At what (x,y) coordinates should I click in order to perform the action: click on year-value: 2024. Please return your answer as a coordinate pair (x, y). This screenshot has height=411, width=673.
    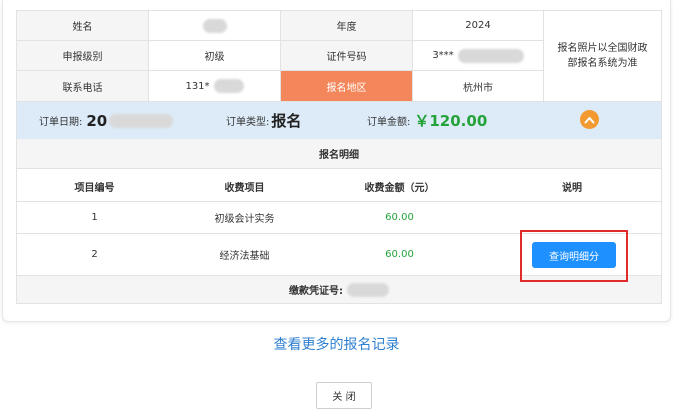
    Looking at the image, I should click on (478, 26).